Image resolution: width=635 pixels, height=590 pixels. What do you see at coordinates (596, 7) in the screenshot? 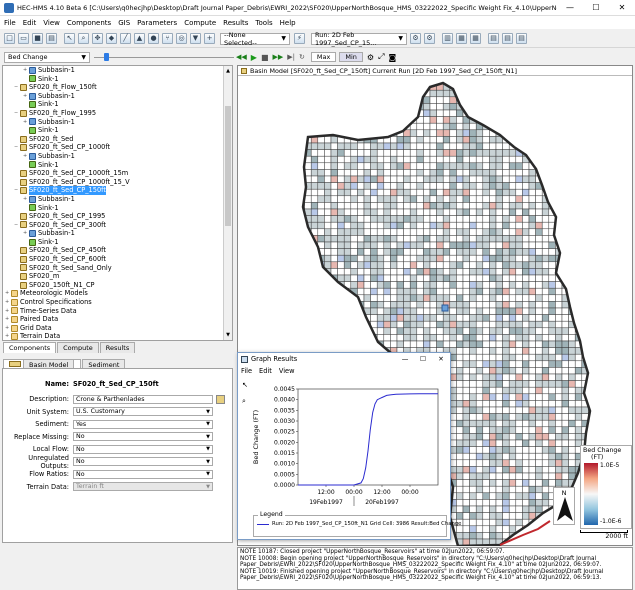
I see `maximize-button: ☐` at bounding box center [596, 7].